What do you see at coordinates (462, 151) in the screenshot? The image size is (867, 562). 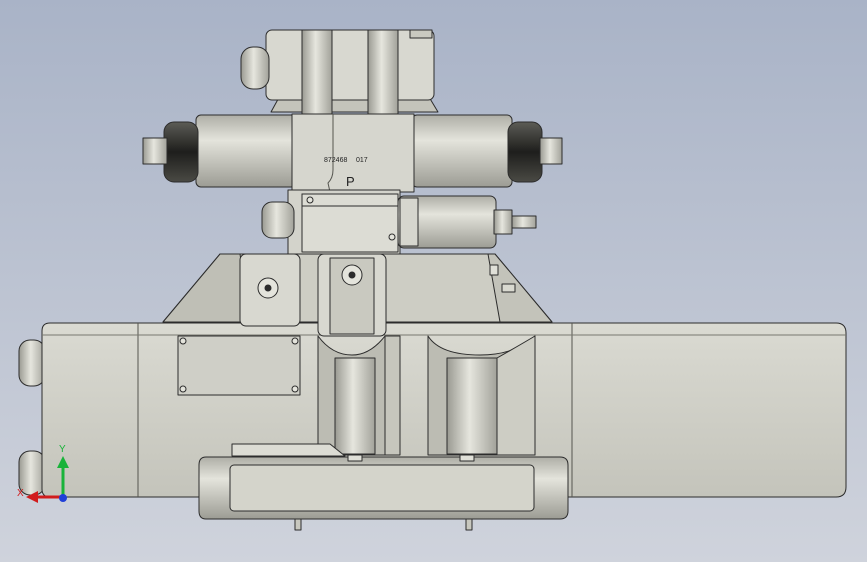 I see `right-solenoid-coil` at bounding box center [462, 151].